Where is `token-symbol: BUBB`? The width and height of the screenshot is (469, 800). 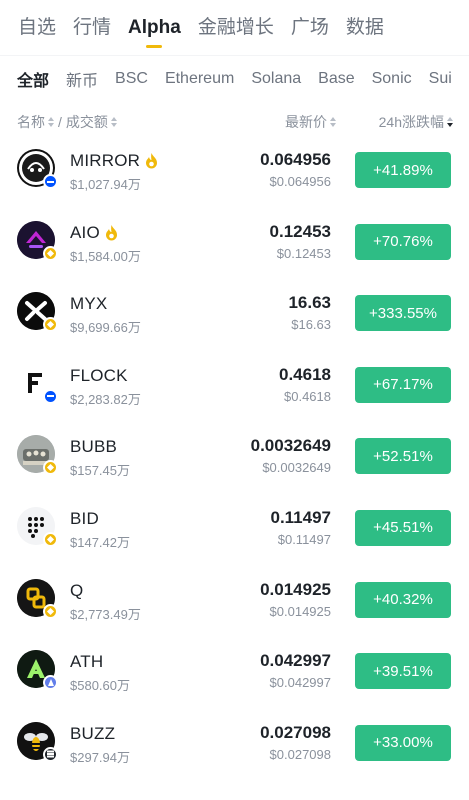
token-symbol: BUBB is located at coordinates (94, 447).